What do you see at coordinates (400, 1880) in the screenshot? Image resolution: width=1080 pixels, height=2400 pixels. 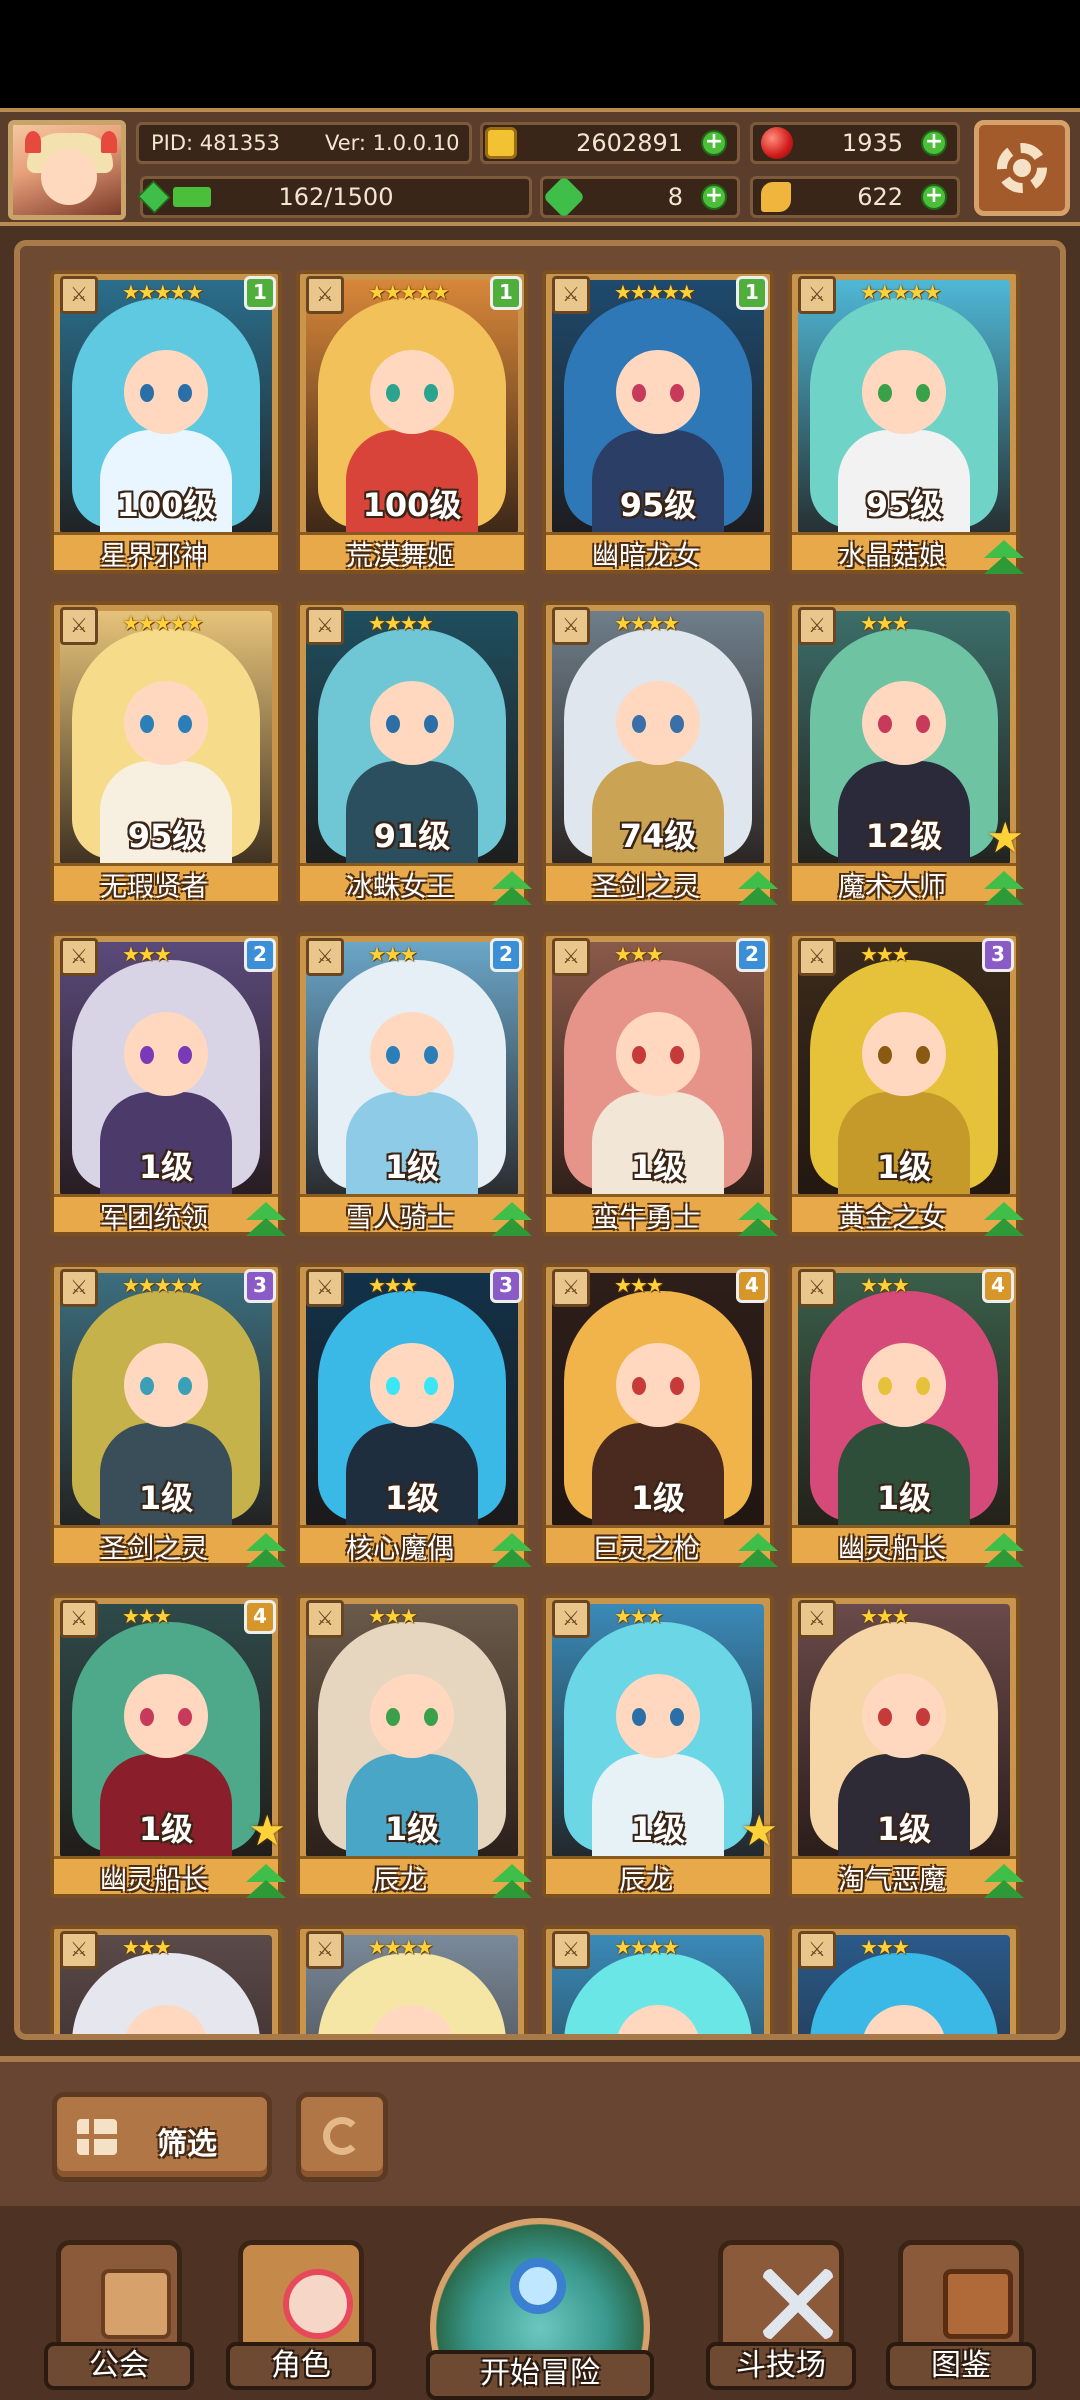 I see `character-name: 辰龙` at bounding box center [400, 1880].